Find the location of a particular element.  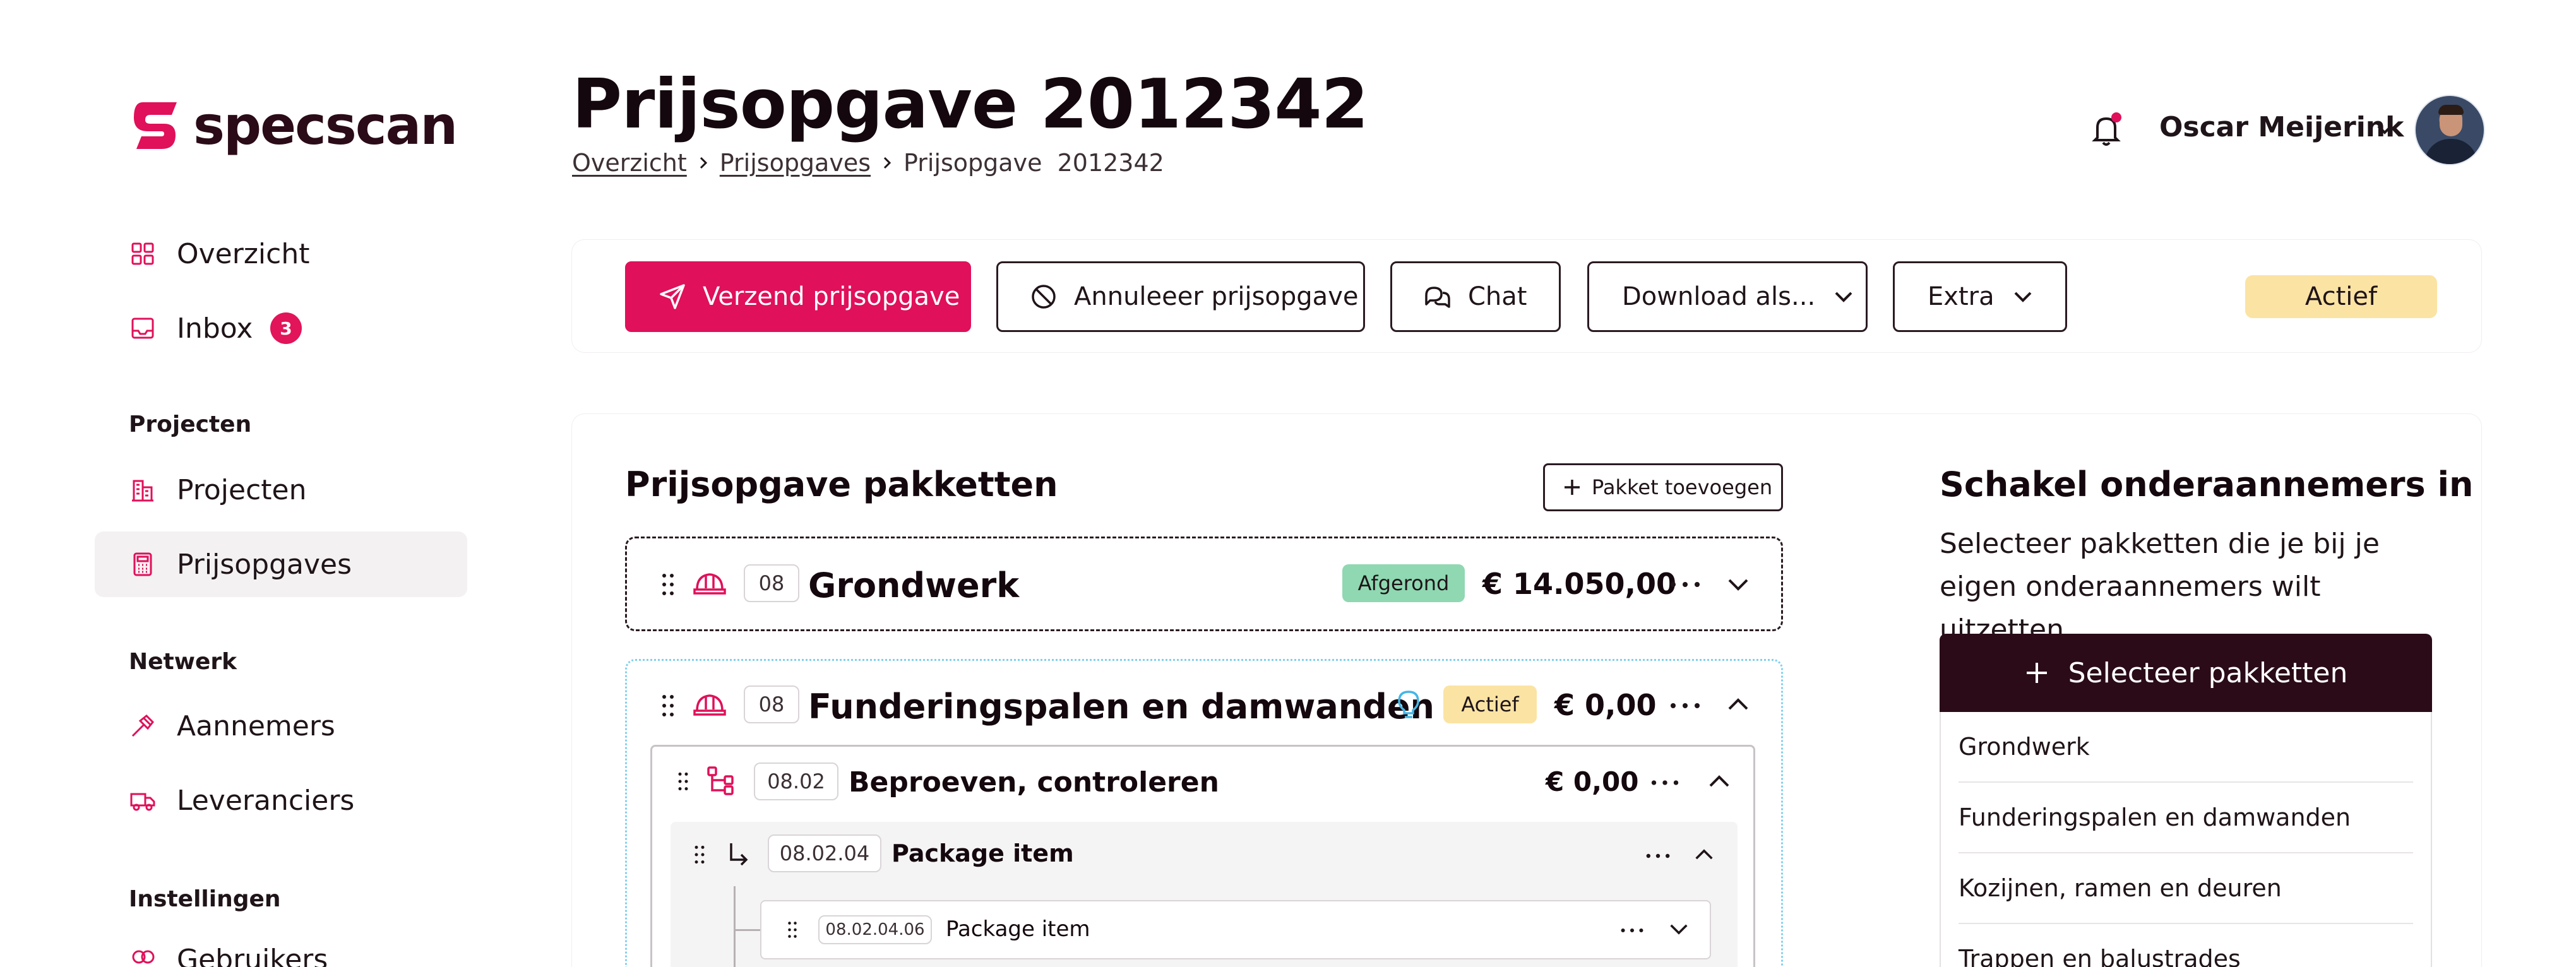

sidebar-item-prijsopgaves: Prijsopgaves is located at coordinates (281, 564).